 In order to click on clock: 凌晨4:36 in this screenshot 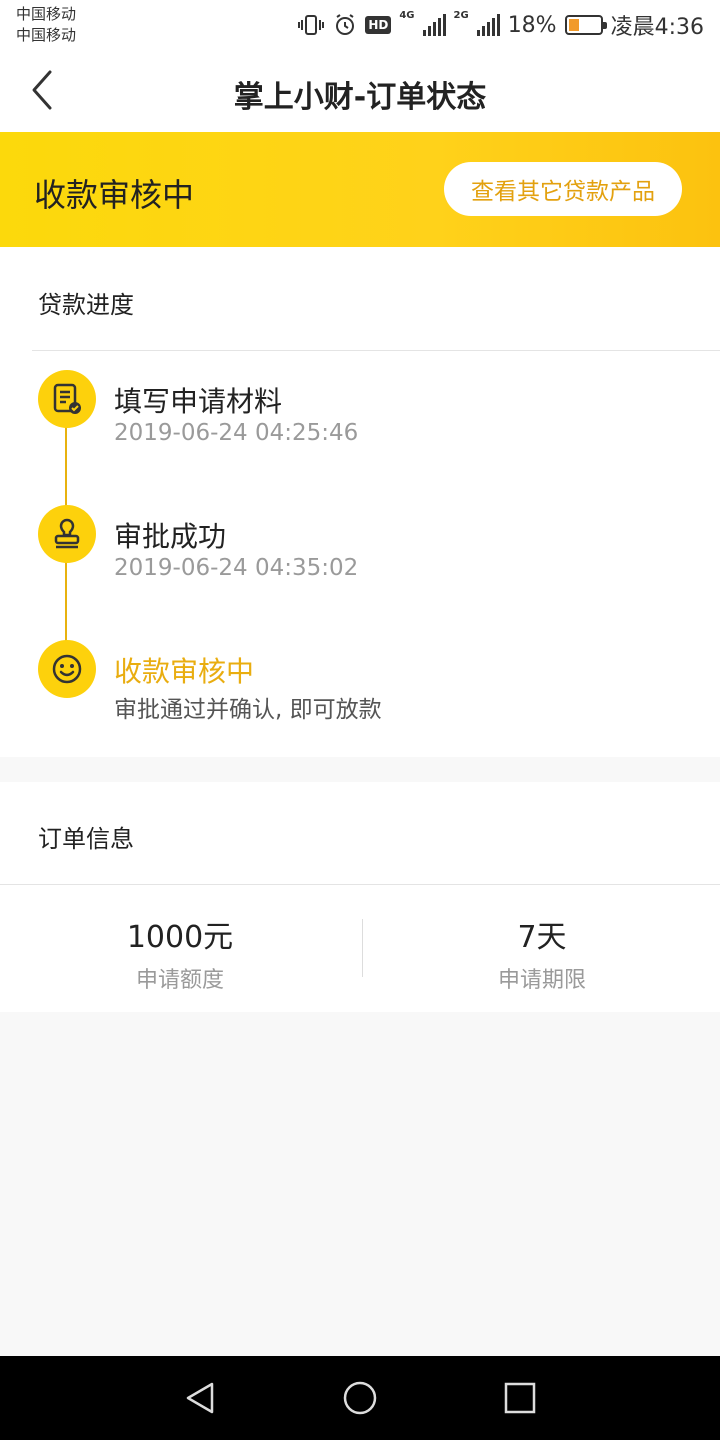, I will do `click(657, 27)`.